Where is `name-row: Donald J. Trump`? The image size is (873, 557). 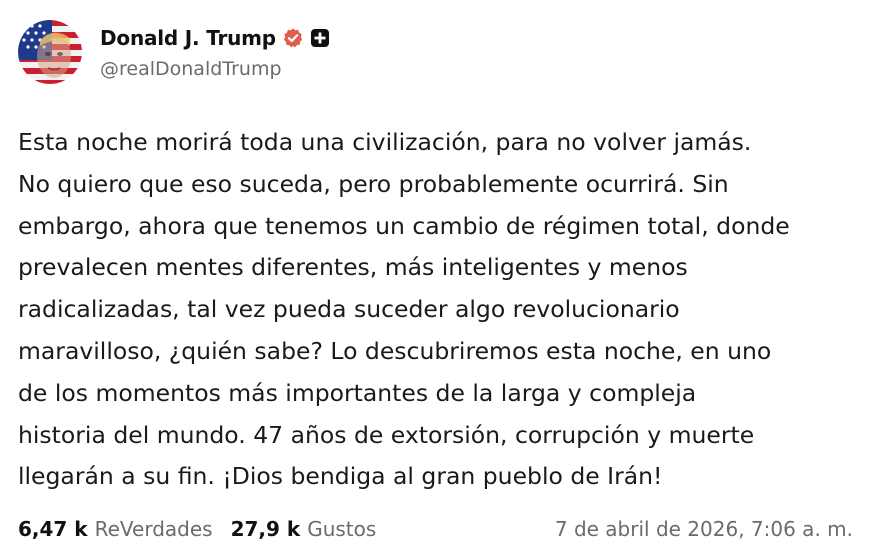 name-row: Donald J. Trump is located at coordinates (215, 38).